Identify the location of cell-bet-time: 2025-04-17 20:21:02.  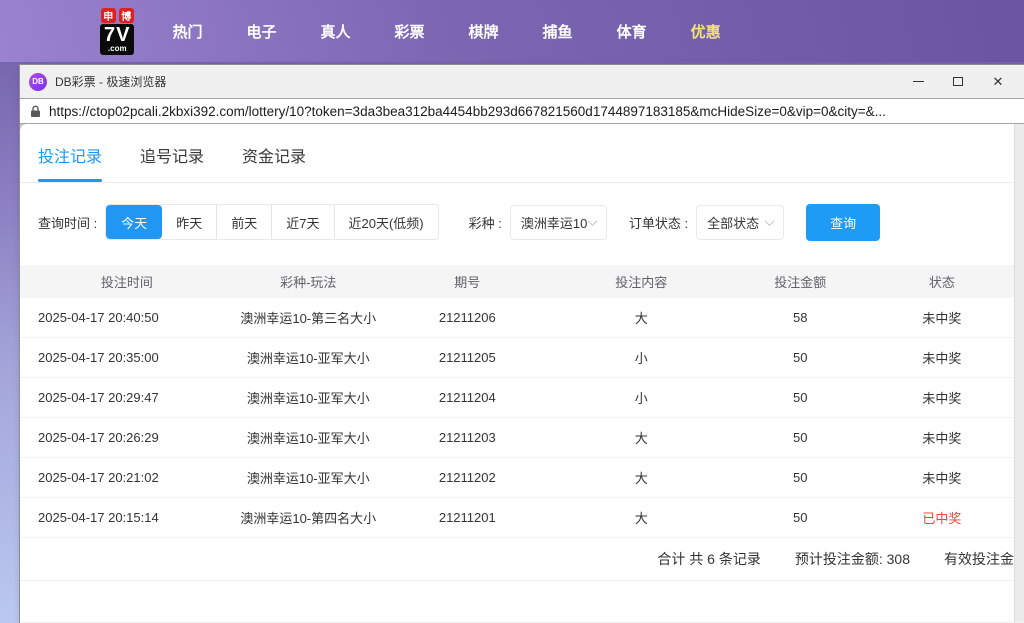
(98, 477).